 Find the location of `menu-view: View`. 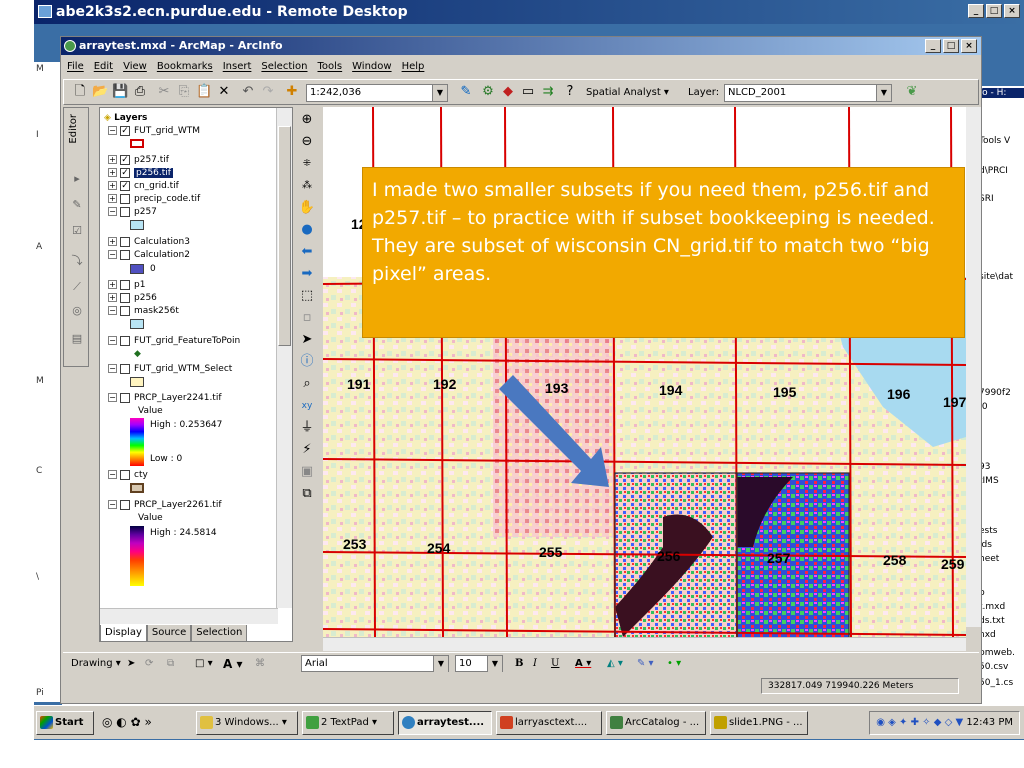

menu-view: View is located at coordinates (135, 67).